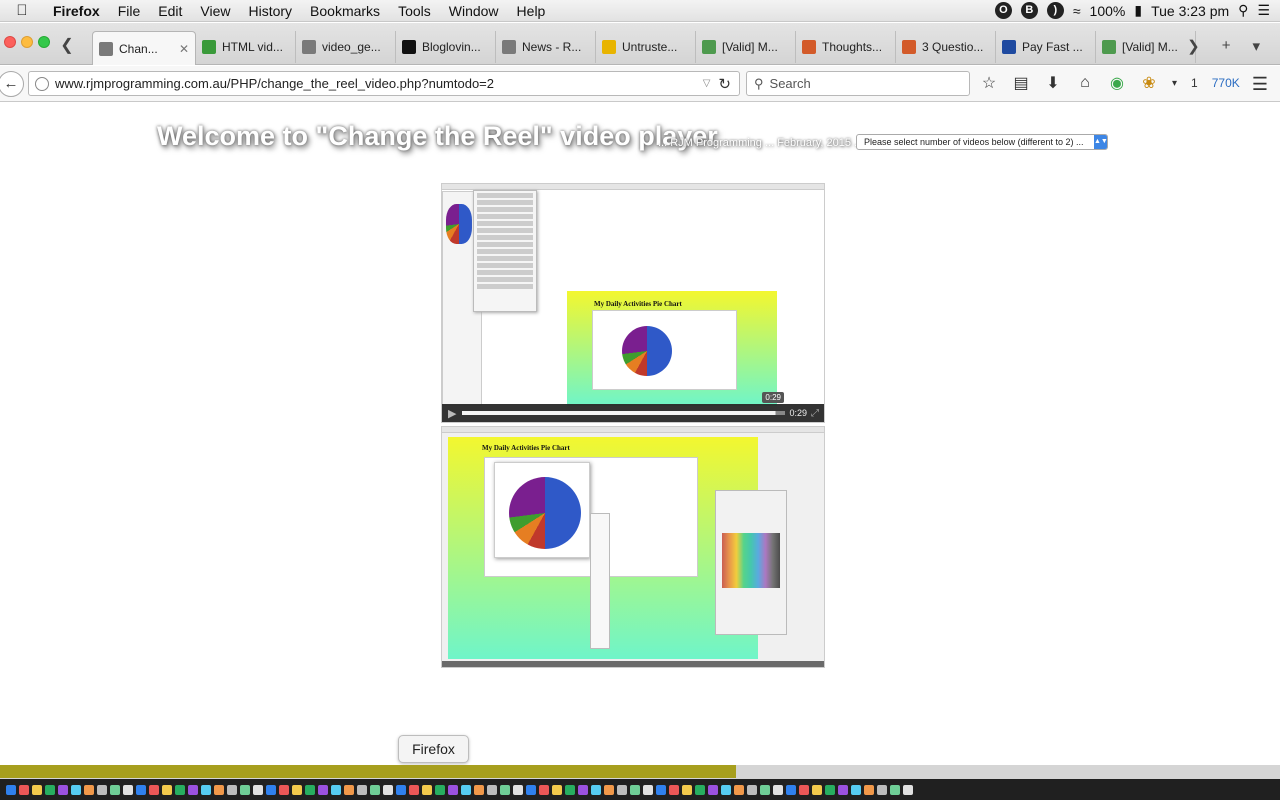  Describe the element at coordinates (858, 83) in the screenshot. I see `search-box: ⚲ Search` at that location.